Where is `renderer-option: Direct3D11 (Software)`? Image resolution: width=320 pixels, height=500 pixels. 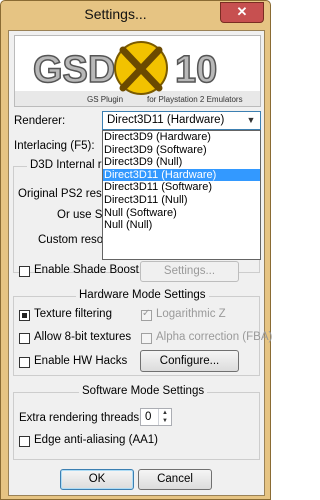 renderer-option: Direct3D11 (Software) is located at coordinates (181, 187).